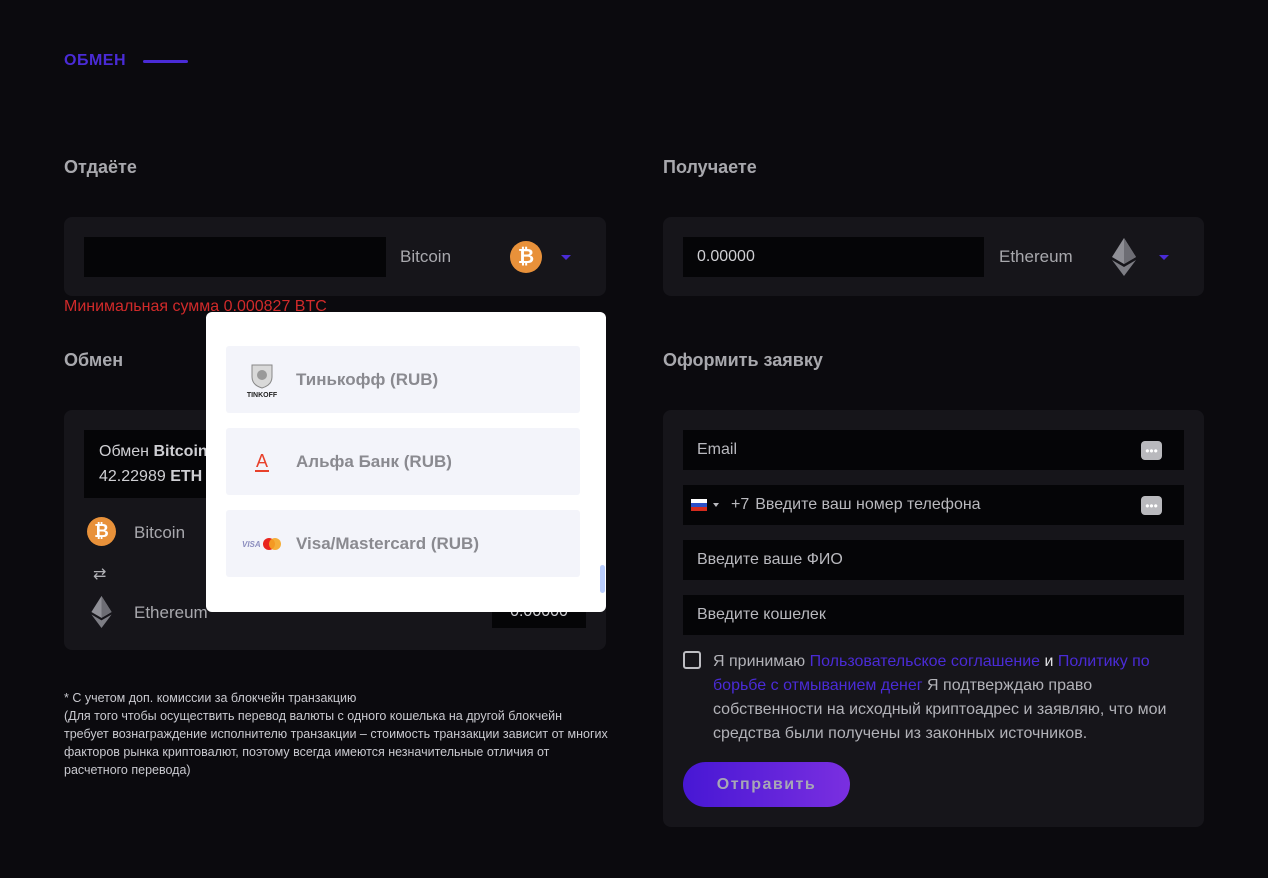 The height and width of the screenshot is (878, 1268). I want to click on exchange-to-coin: Ethereum, so click(171, 612).